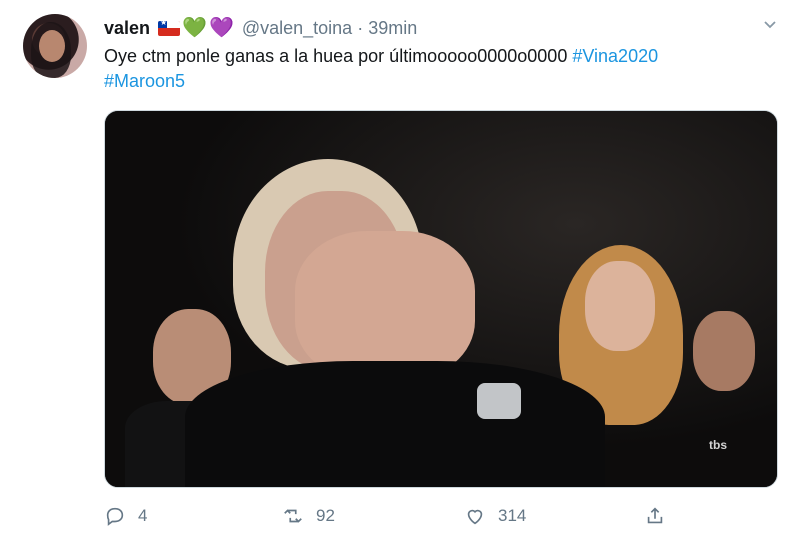 This screenshot has width=800, height=538. What do you see at coordinates (194, 28) in the screenshot?
I see `green-heart-icon: 💚` at bounding box center [194, 28].